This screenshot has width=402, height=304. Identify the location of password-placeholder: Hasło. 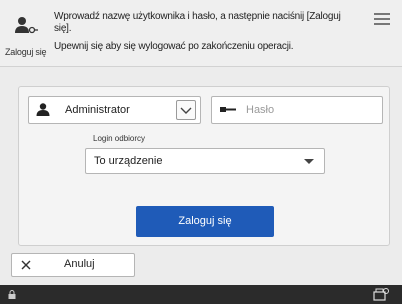
(260, 110).